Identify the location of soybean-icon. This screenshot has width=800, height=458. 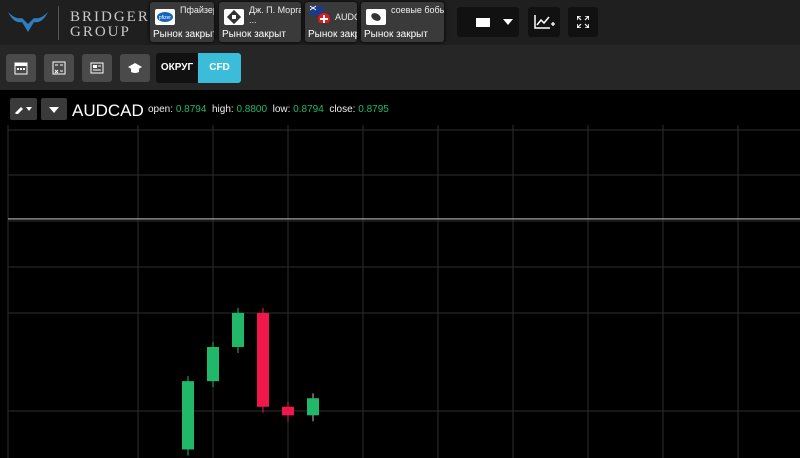
(376, 17).